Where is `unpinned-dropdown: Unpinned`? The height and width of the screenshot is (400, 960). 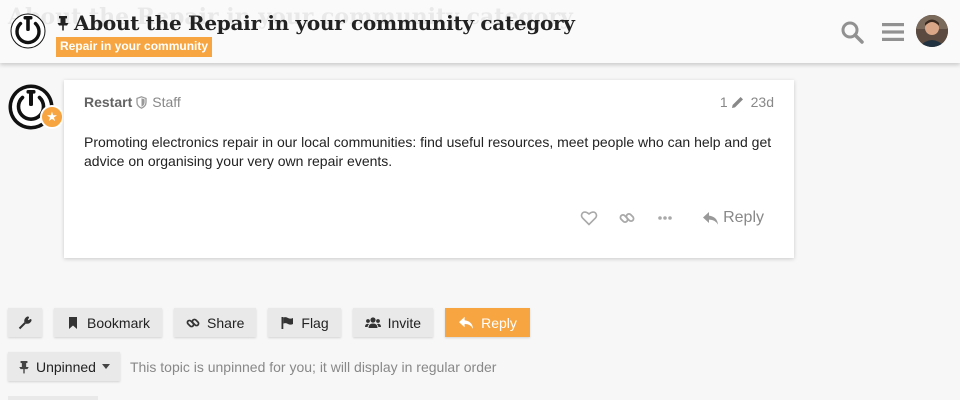 unpinned-dropdown: Unpinned is located at coordinates (64, 366).